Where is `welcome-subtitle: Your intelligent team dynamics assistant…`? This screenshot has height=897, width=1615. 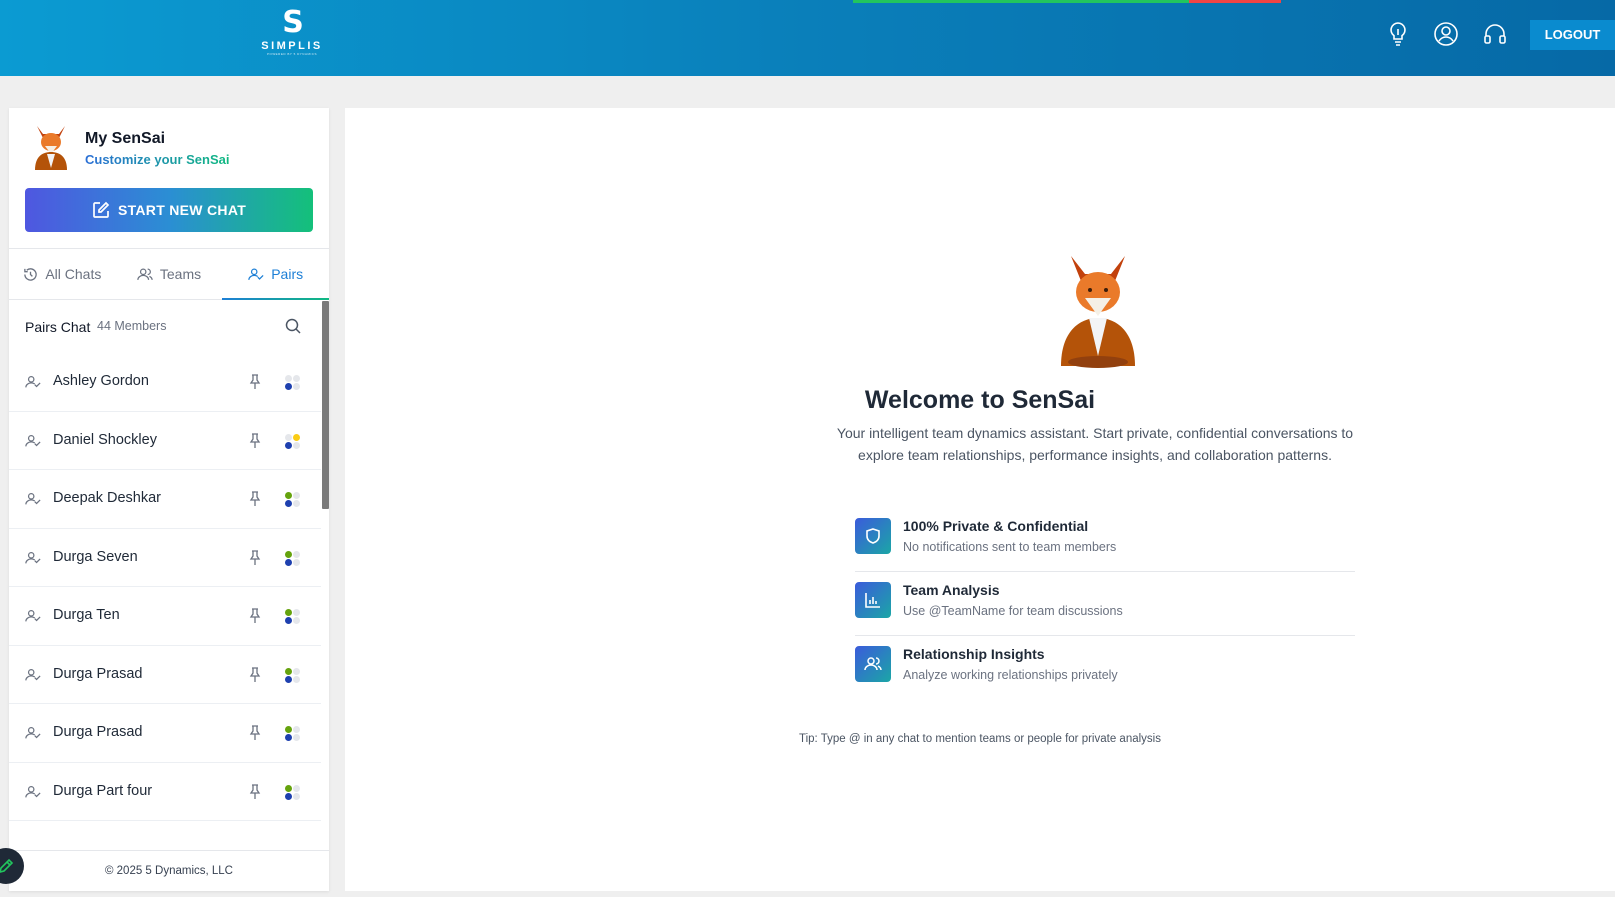 welcome-subtitle: Your intelligent team dynamics assistant… is located at coordinates (1095, 444).